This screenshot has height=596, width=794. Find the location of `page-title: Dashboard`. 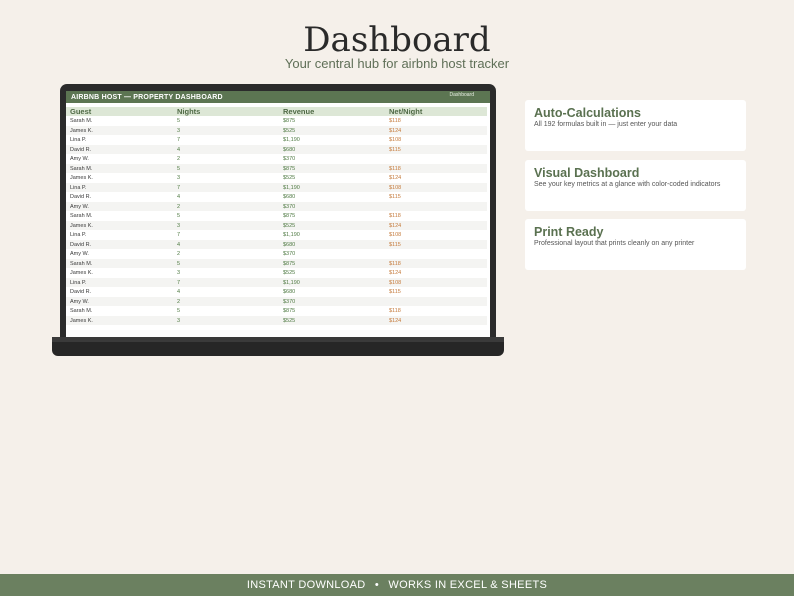

page-title: Dashboard is located at coordinates (397, 40).